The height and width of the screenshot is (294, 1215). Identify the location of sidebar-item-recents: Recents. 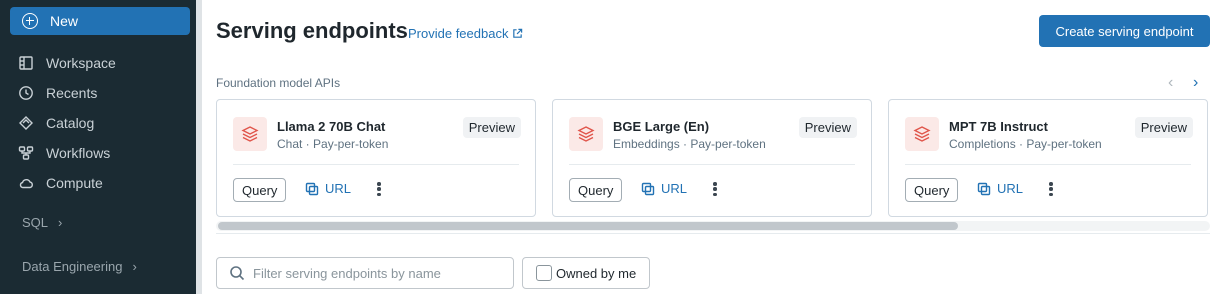
(67, 93).